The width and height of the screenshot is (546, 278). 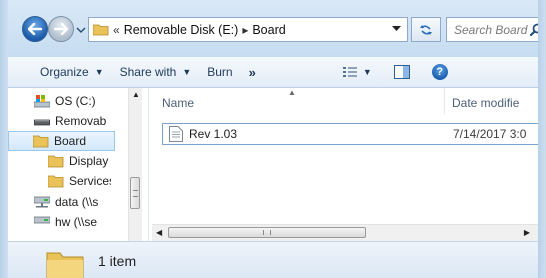 What do you see at coordinates (159, 232) in the screenshot?
I see `scroll-left-icon: ◀` at bounding box center [159, 232].